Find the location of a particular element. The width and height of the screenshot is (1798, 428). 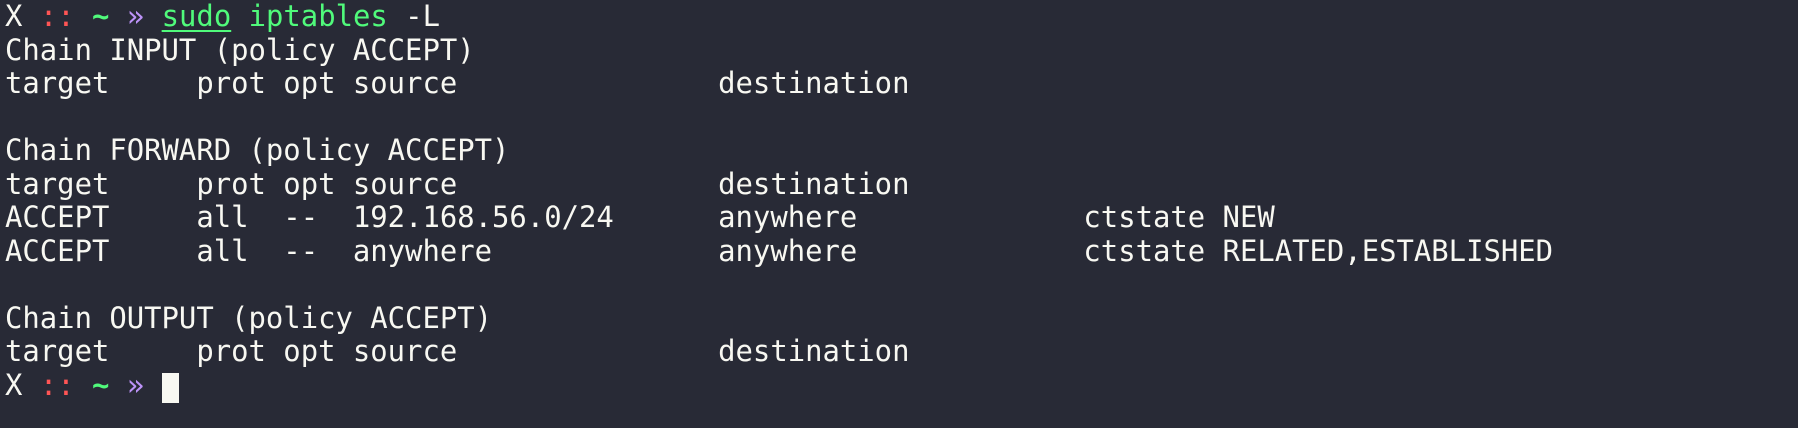

cursor is located at coordinates (170, 387).